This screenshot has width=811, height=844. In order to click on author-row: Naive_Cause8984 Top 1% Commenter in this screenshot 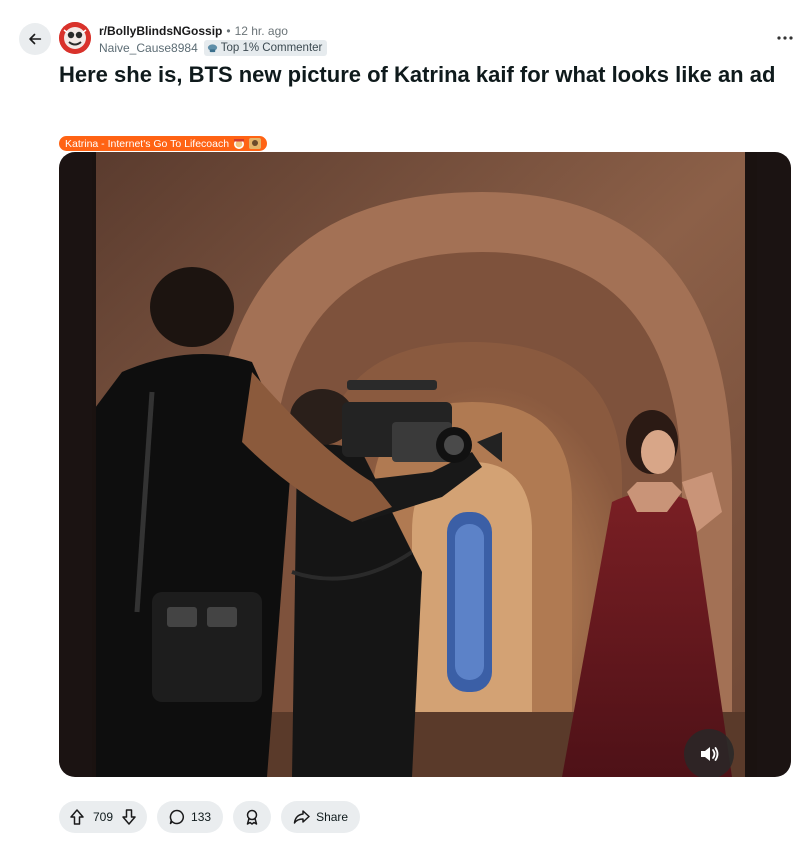, I will do `click(213, 48)`.